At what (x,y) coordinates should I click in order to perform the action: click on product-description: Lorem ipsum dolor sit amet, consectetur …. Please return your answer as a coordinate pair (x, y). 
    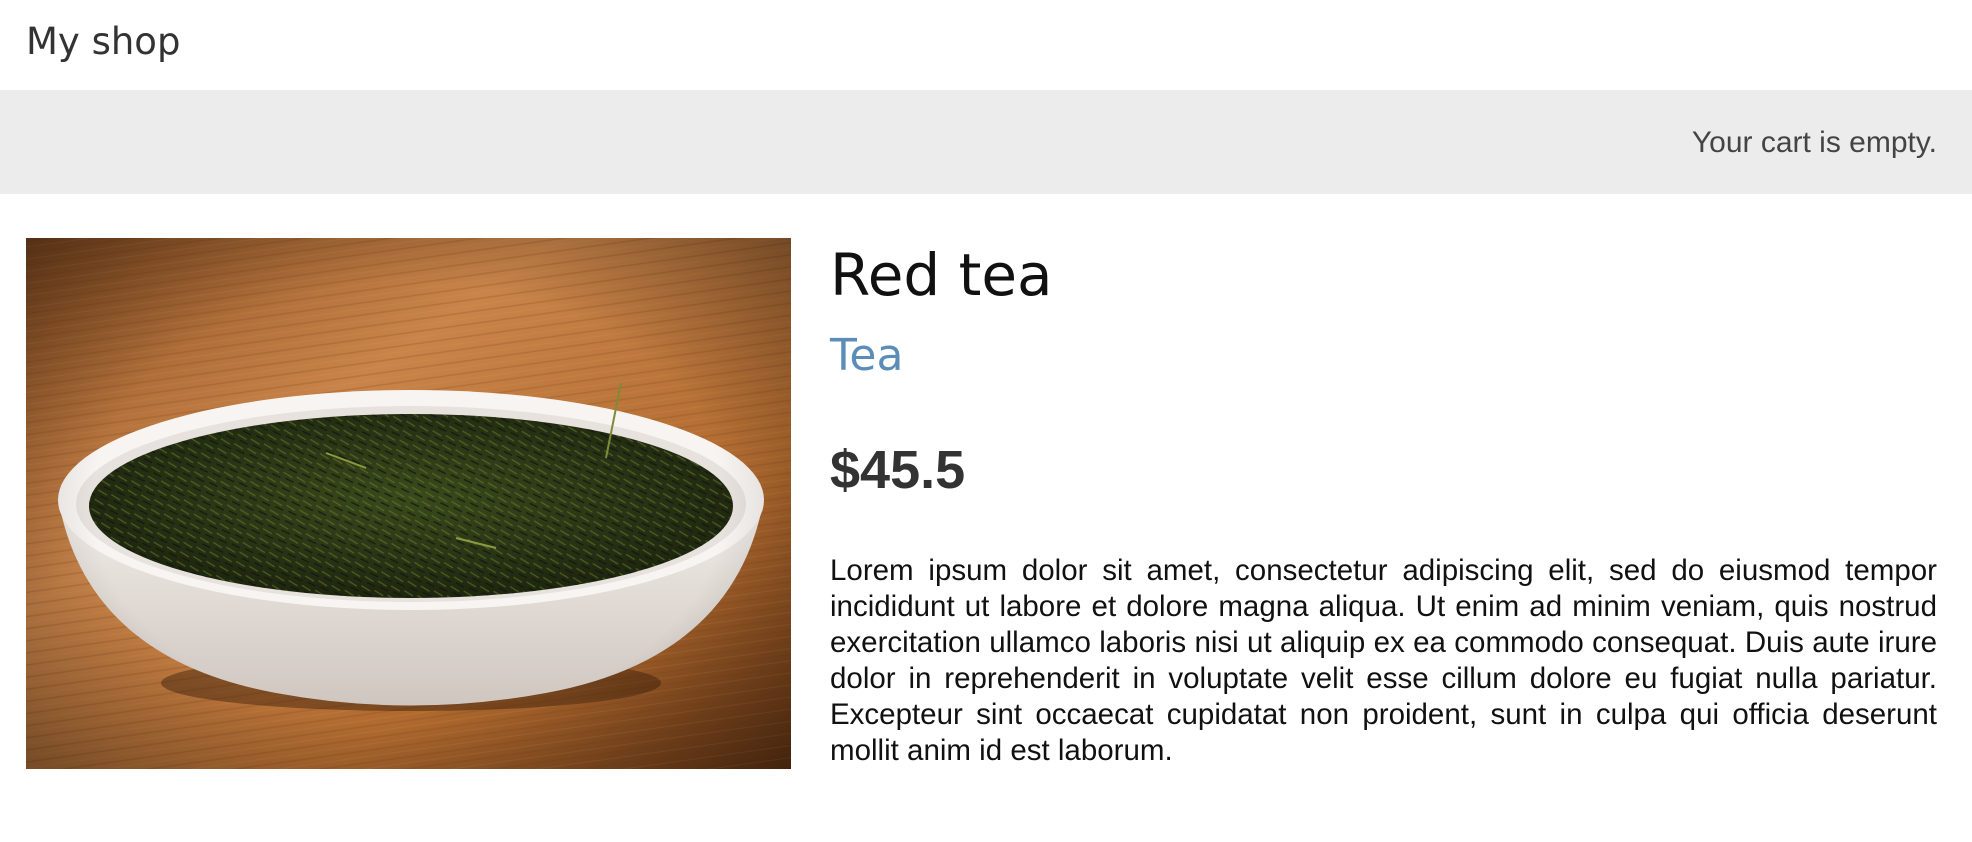
    Looking at the image, I should click on (1383, 660).